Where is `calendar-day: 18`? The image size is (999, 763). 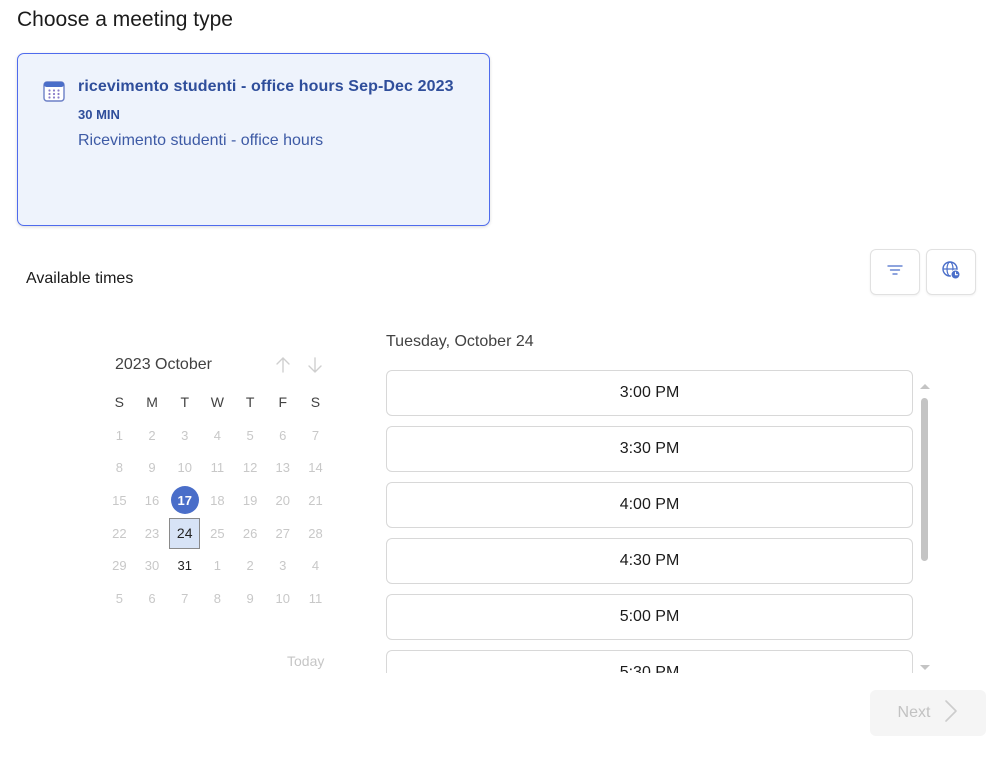
calendar-day: 18 is located at coordinates (217, 500).